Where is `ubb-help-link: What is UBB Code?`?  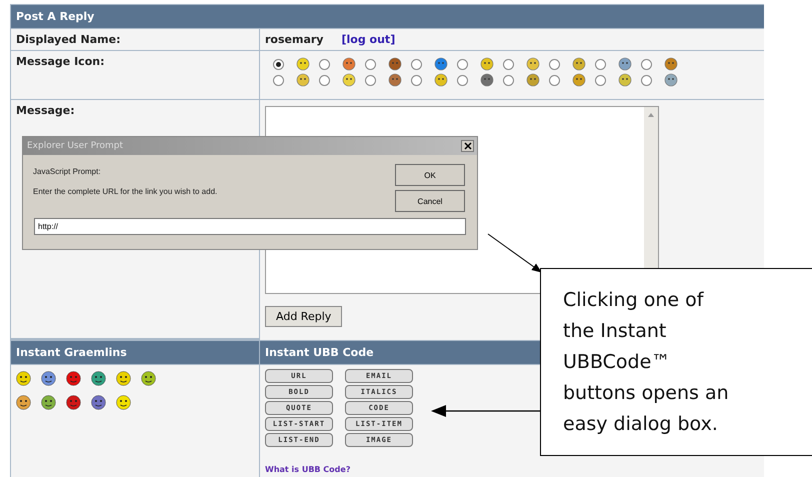
ubb-help-link: What is UBB Code? is located at coordinates (512, 469).